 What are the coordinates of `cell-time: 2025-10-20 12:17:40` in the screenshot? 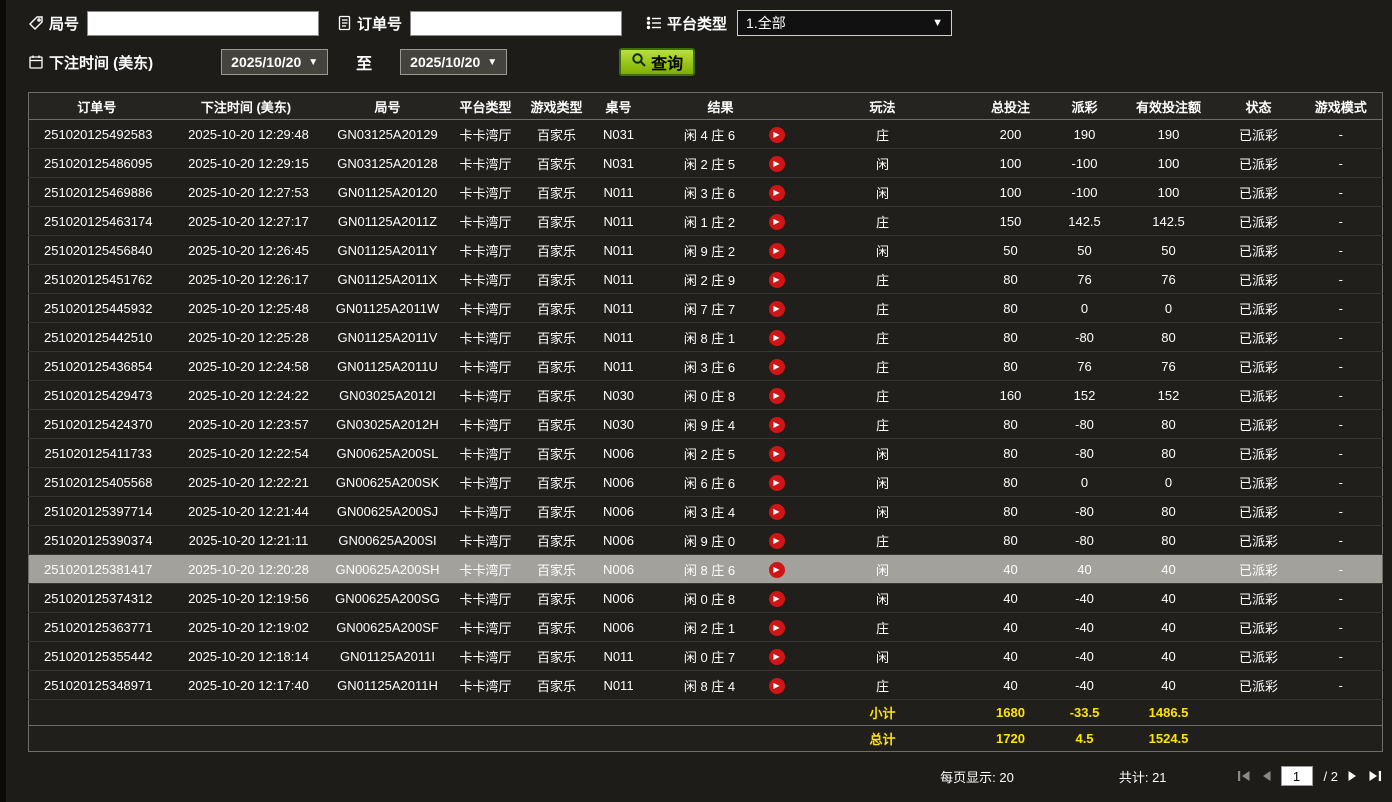 It's located at (246, 685).